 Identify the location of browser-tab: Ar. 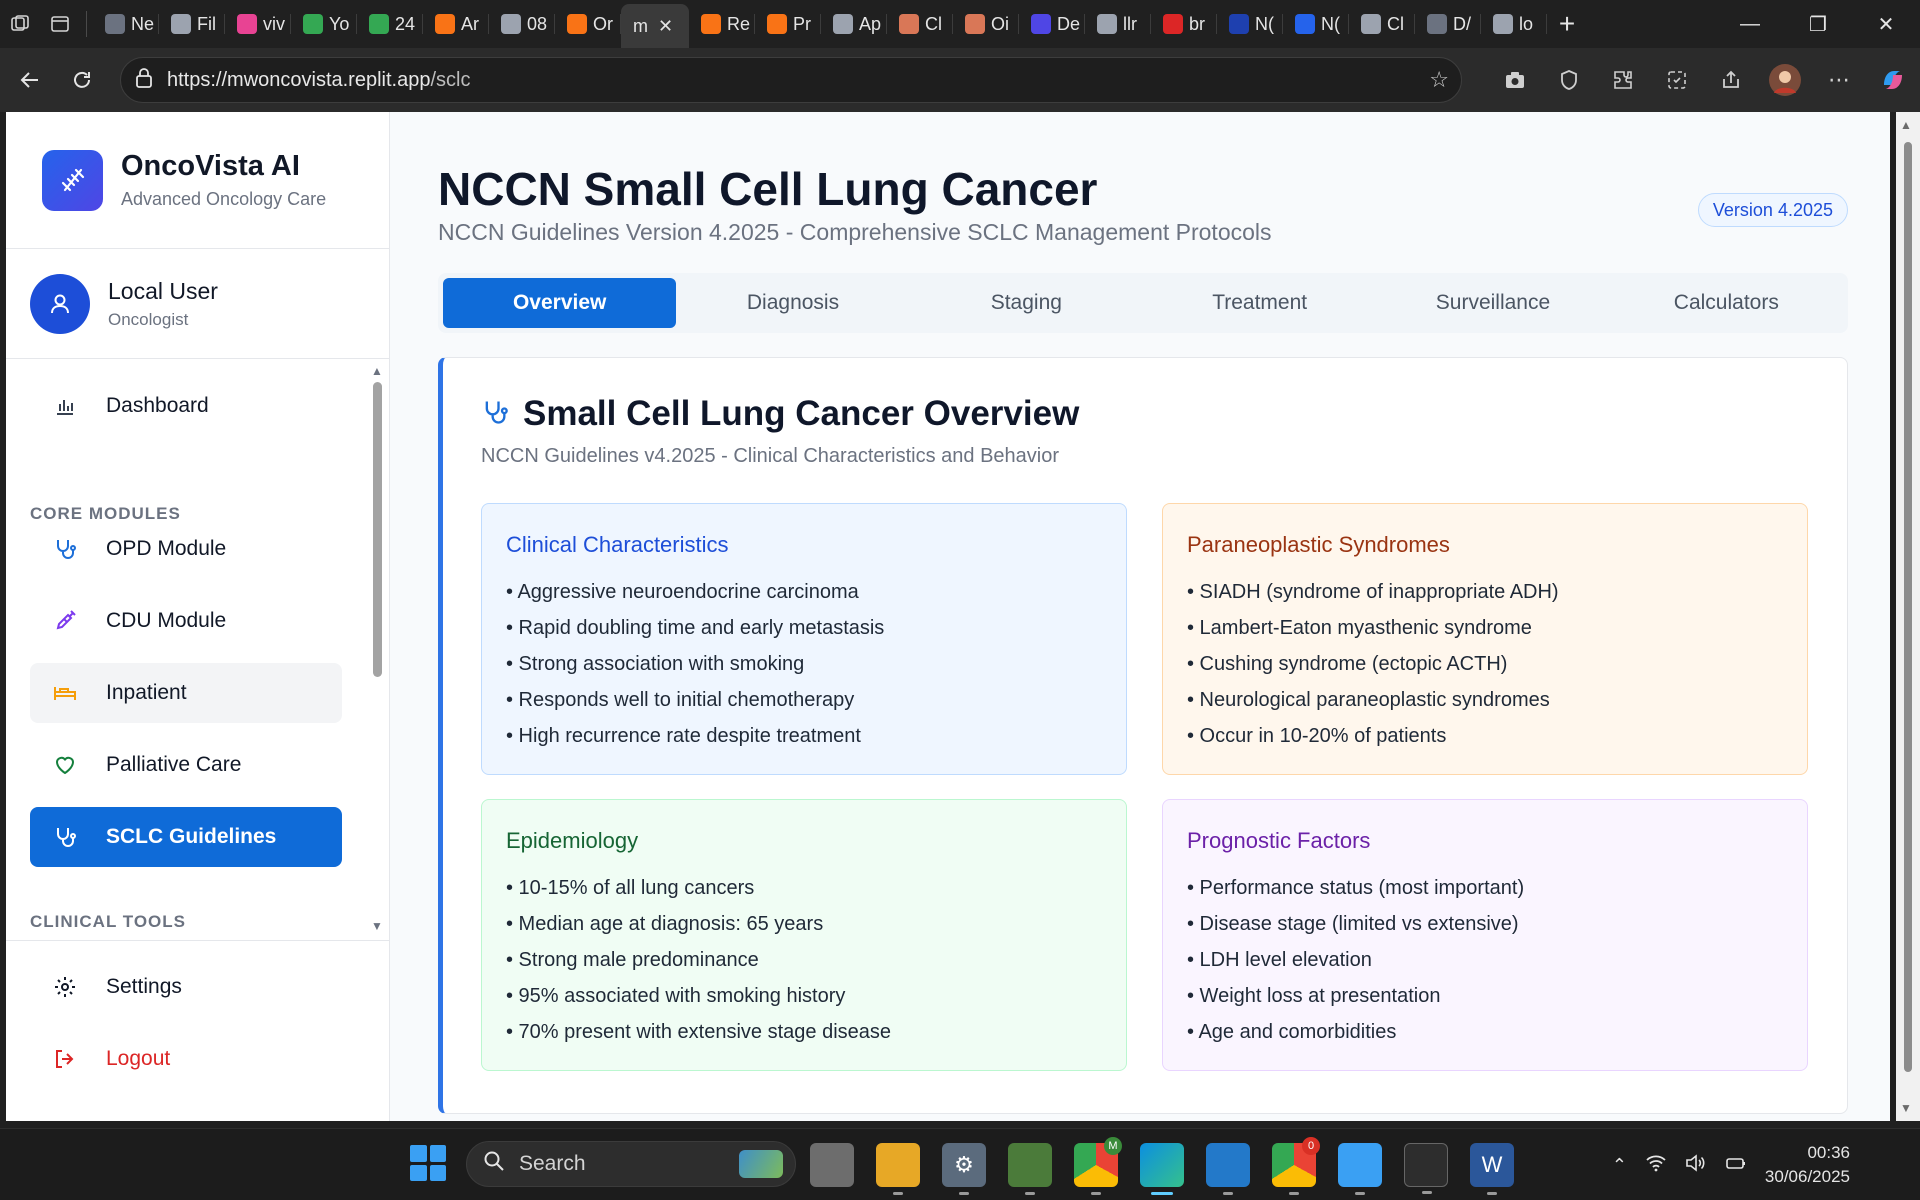
(456, 24).